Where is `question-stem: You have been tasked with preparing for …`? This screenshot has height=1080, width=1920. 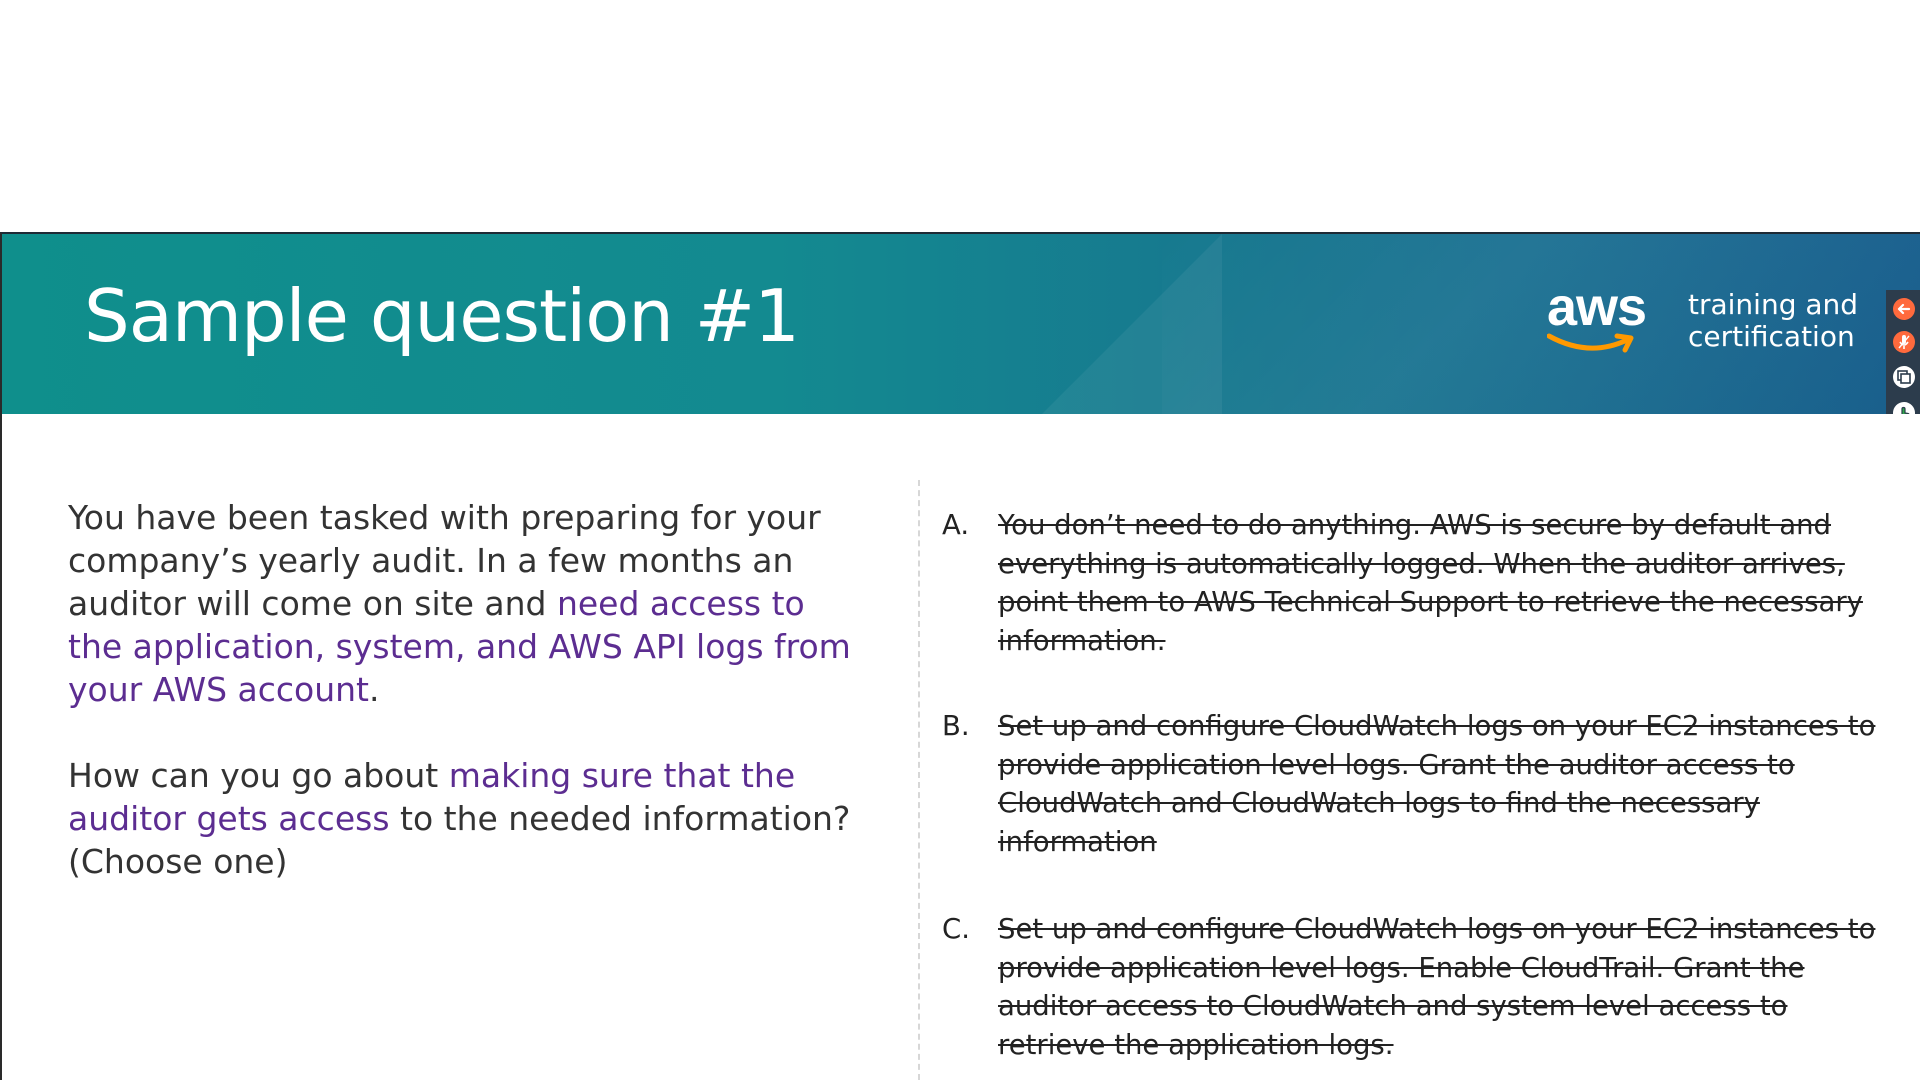
question-stem: You have been tasked with preparing for … is located at coordinates (463, 689).